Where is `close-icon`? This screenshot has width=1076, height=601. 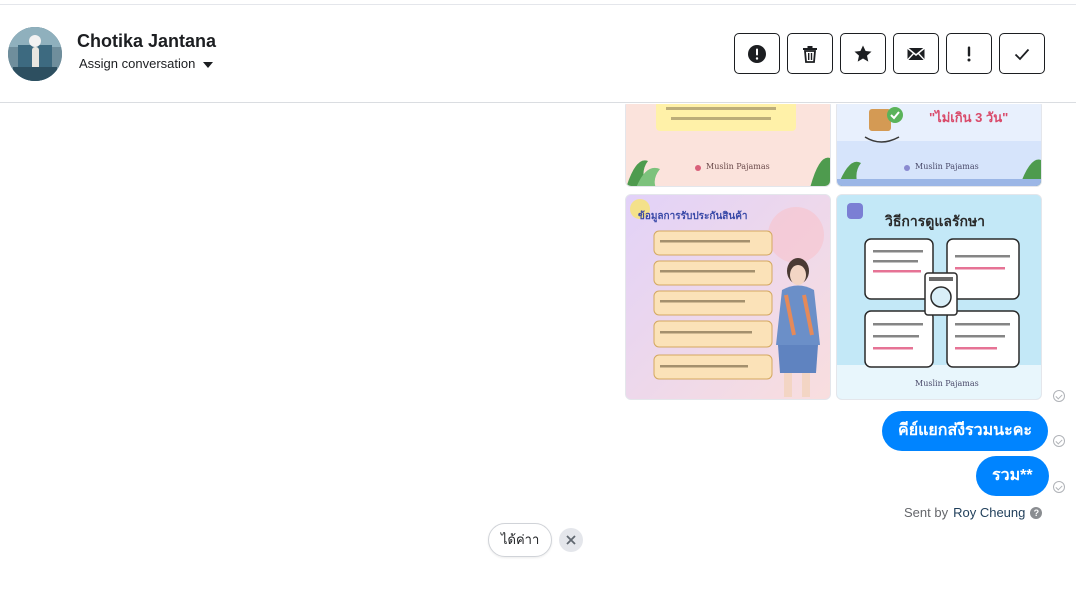
close-icon is located at coordinates (571, 540).